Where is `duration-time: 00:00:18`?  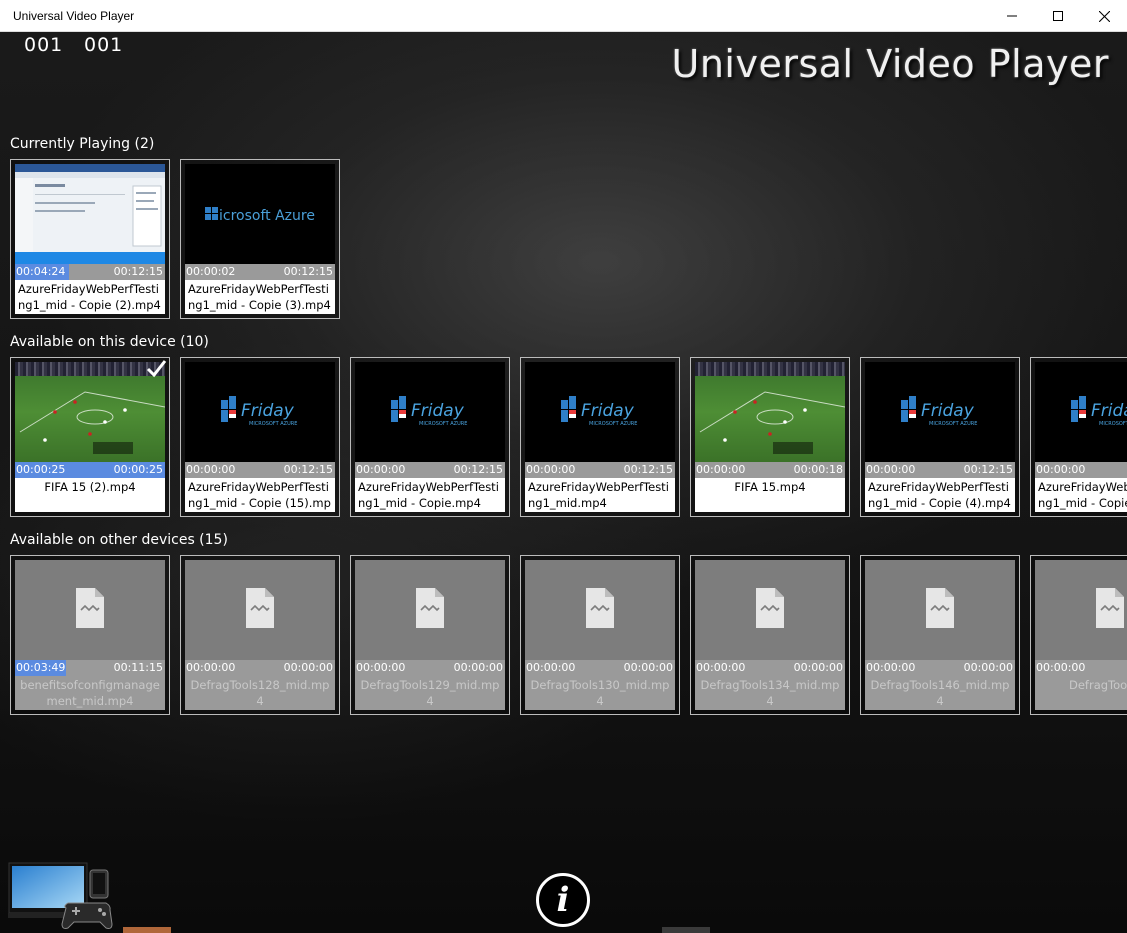
duration-time: 00:00:18 is located at coordinates (818, 469).